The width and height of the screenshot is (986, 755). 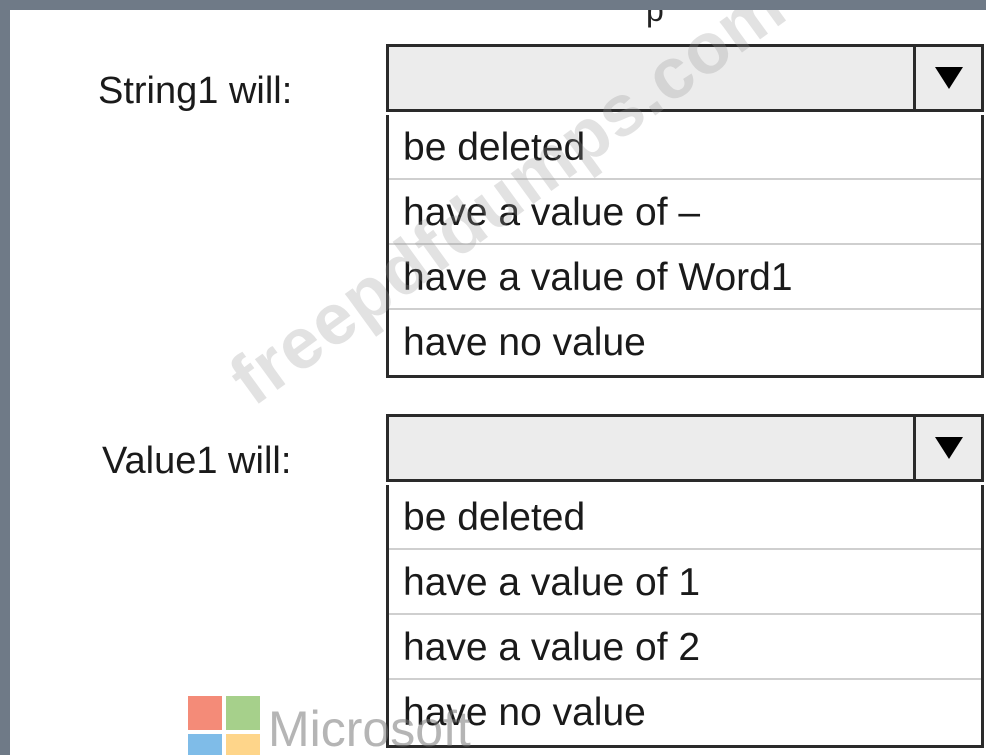 I want to click on value1-option: be deleted, so click(x=685, y=517).